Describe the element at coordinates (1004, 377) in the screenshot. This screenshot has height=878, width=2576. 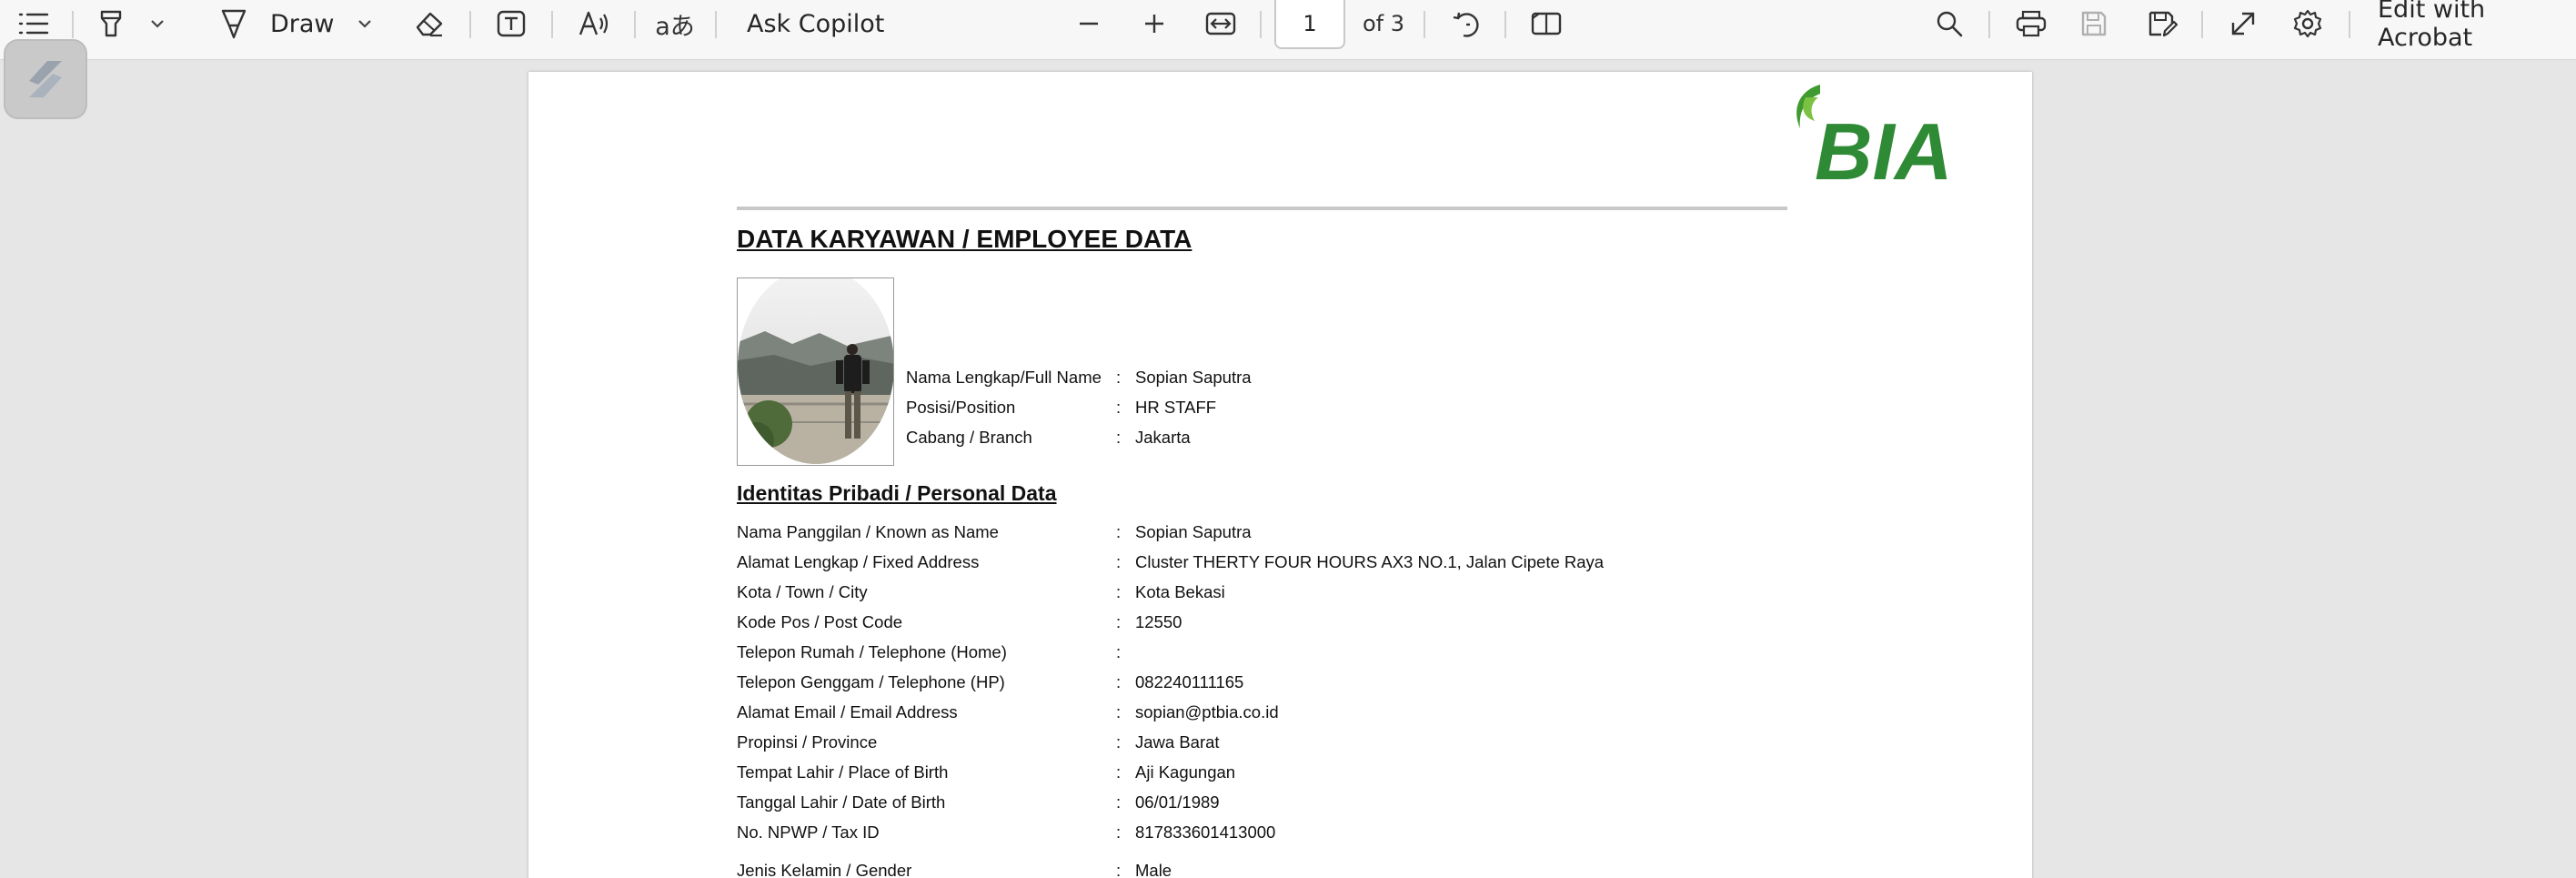
I see `field-label: Nama Lengkap/Full Name` at that location.